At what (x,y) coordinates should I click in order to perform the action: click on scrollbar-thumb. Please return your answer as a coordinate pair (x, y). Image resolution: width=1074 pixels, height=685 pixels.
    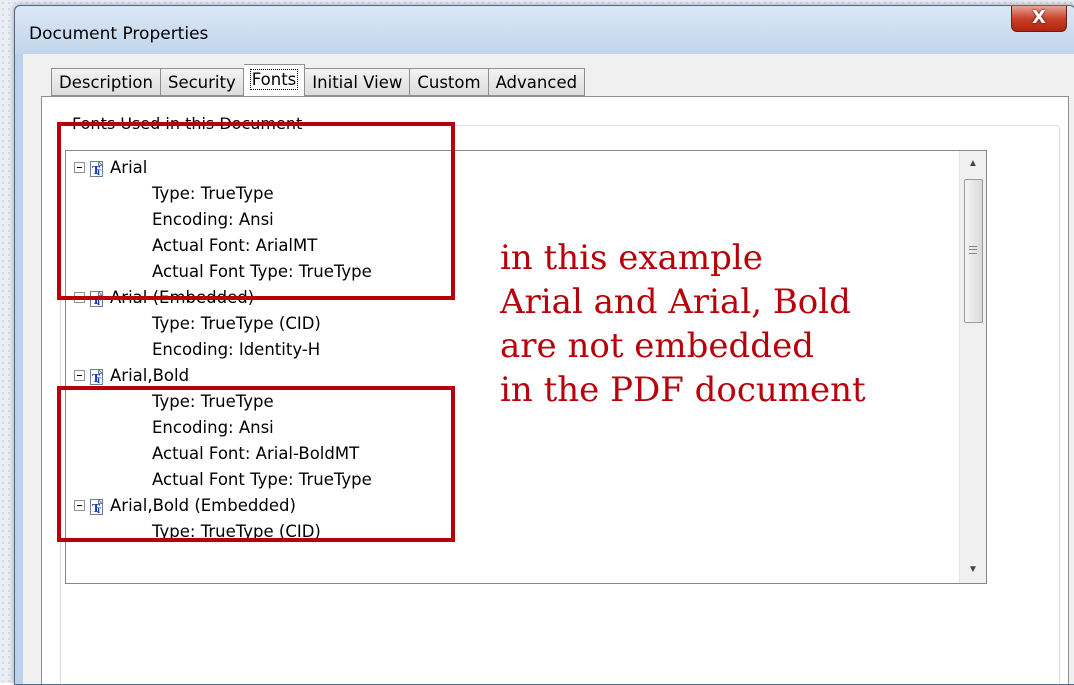
    Looking at the image, I should click on (973, 251).